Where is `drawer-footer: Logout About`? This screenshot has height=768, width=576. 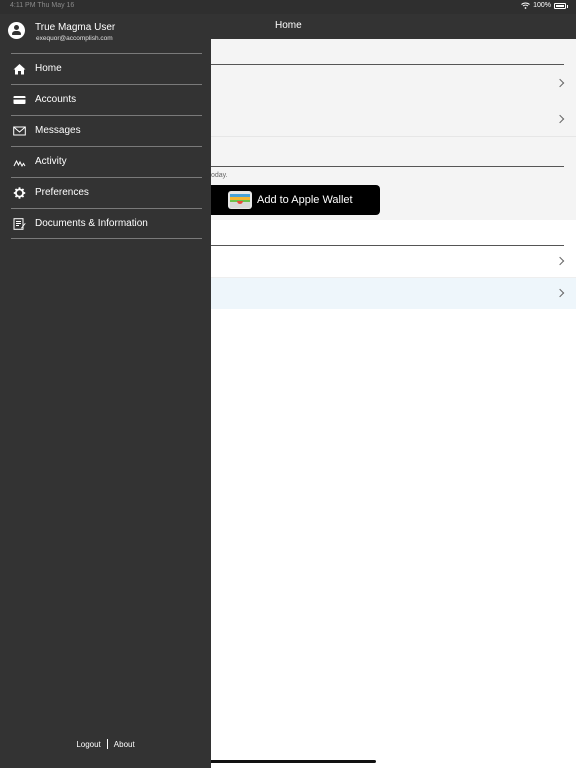 drawer-footer: Logout About is located at coordinates (105, 744).